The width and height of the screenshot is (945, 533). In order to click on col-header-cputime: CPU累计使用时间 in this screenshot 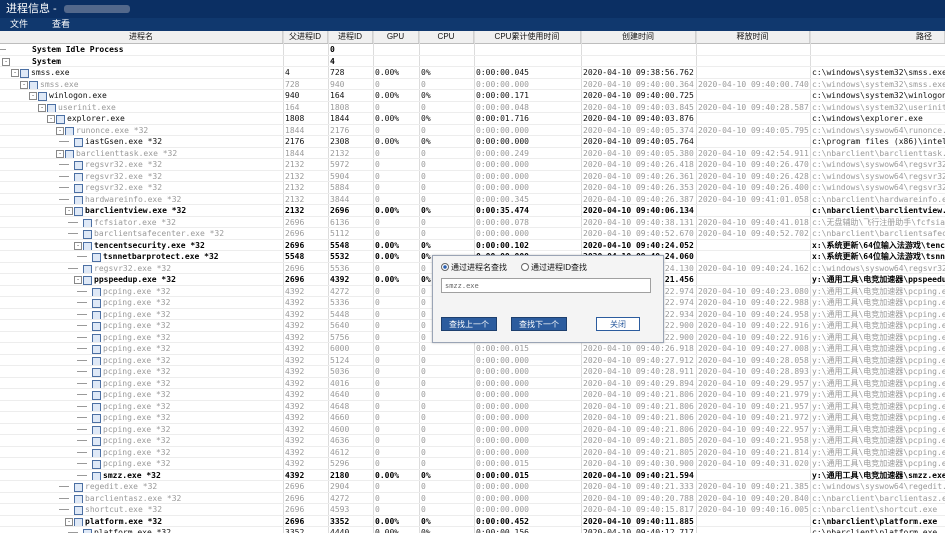, I will do `click(527, 37)`.